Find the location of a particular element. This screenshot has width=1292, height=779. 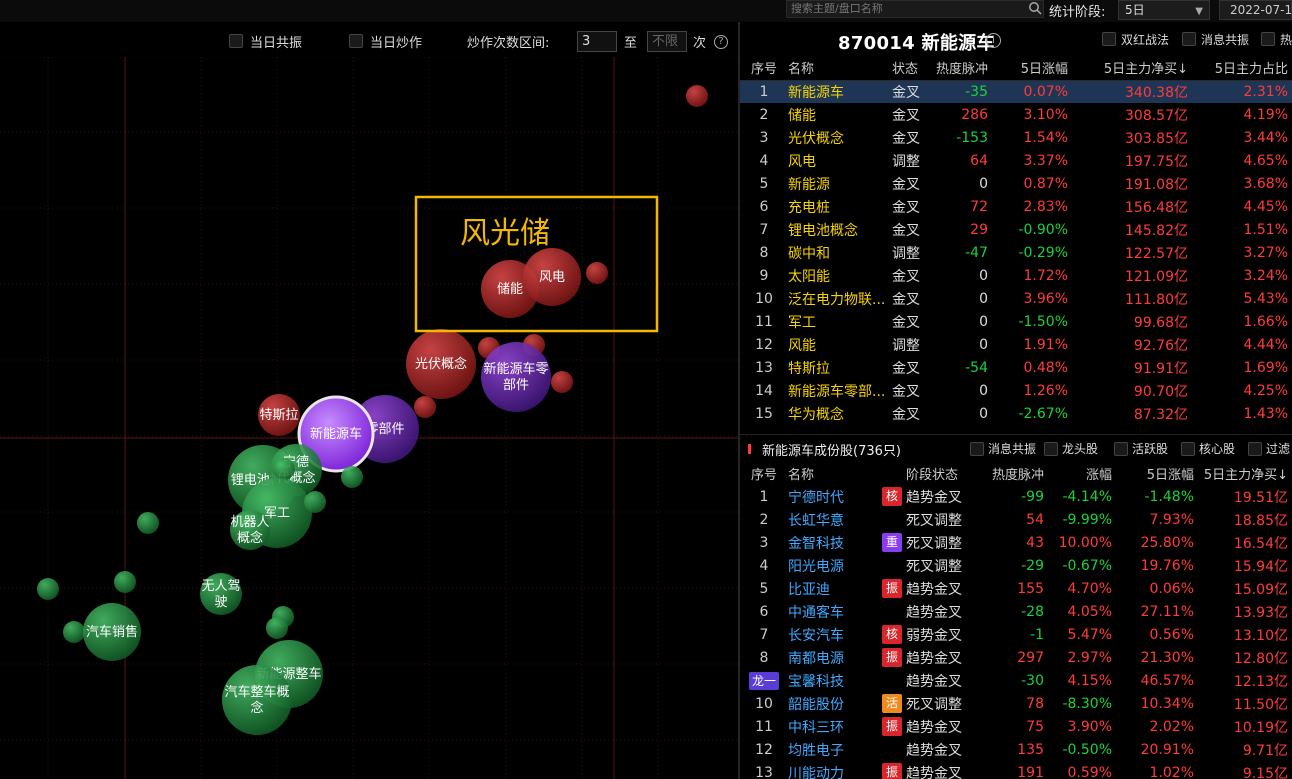

search-icon is located at coordinates (1035, 8).